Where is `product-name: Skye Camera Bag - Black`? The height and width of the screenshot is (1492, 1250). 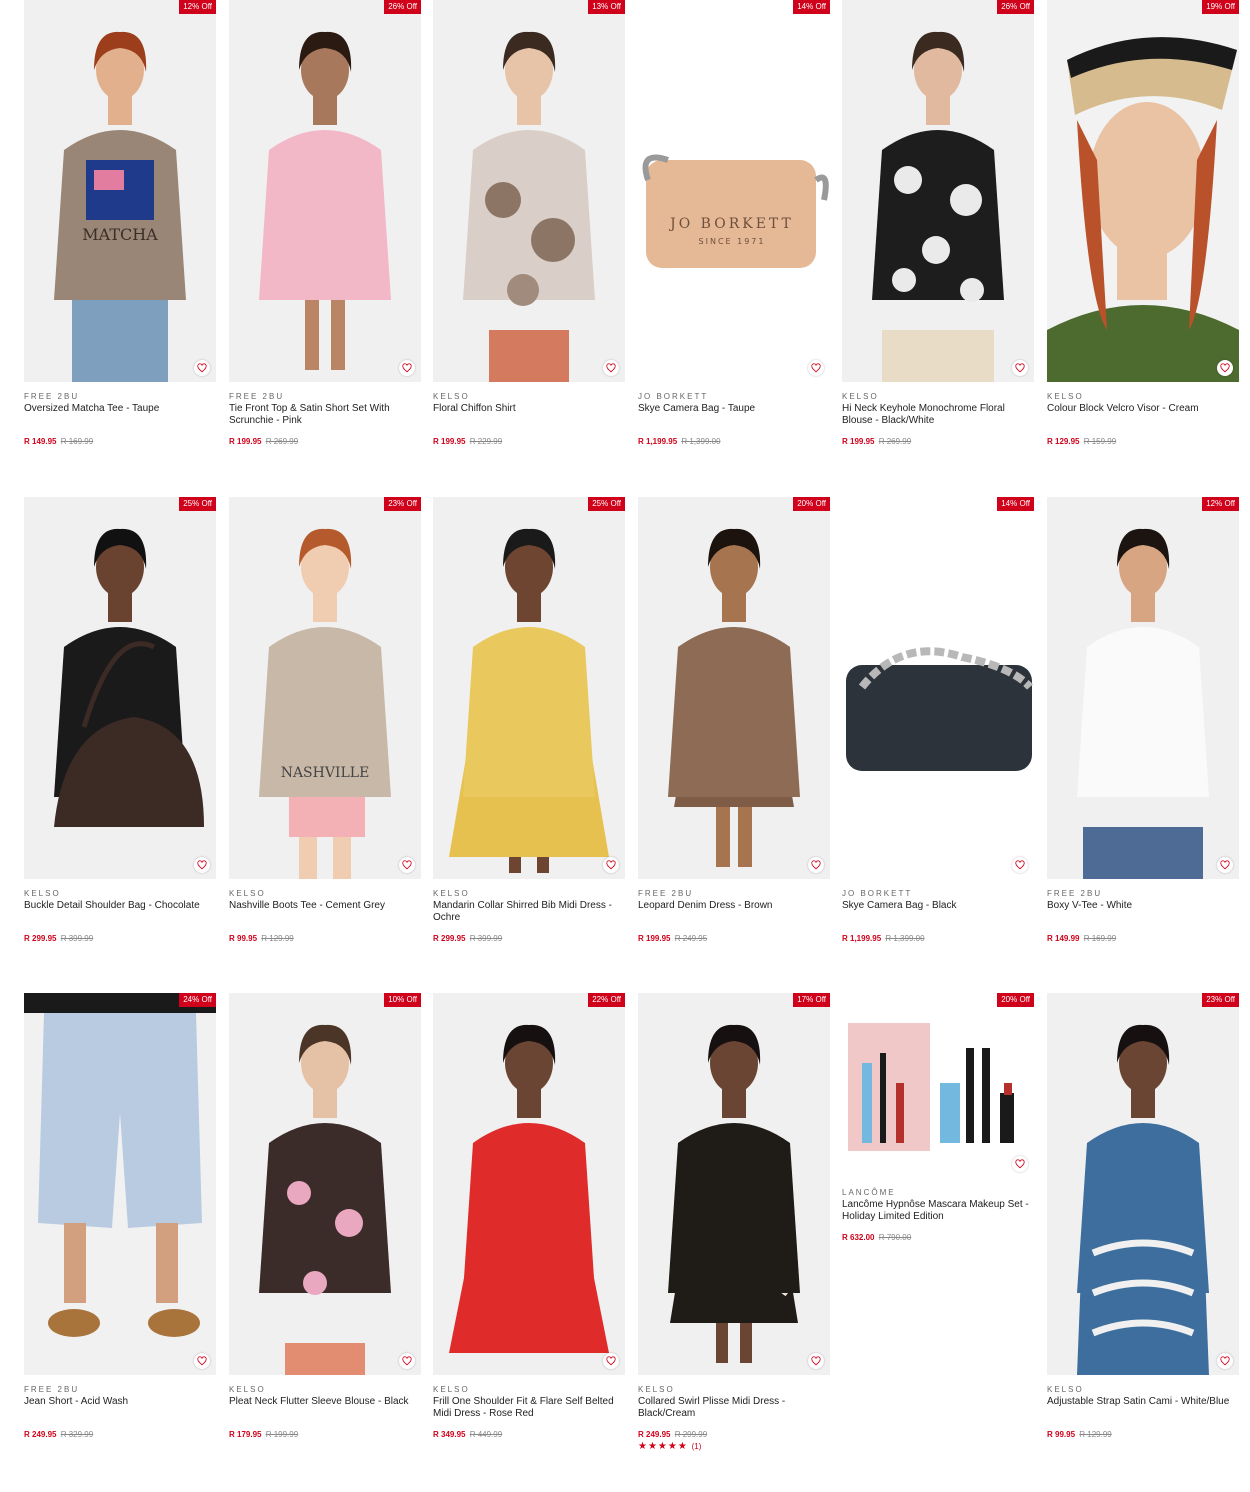
product-name: Skye Camera Bag - Black is located at coordinates (938, 912).